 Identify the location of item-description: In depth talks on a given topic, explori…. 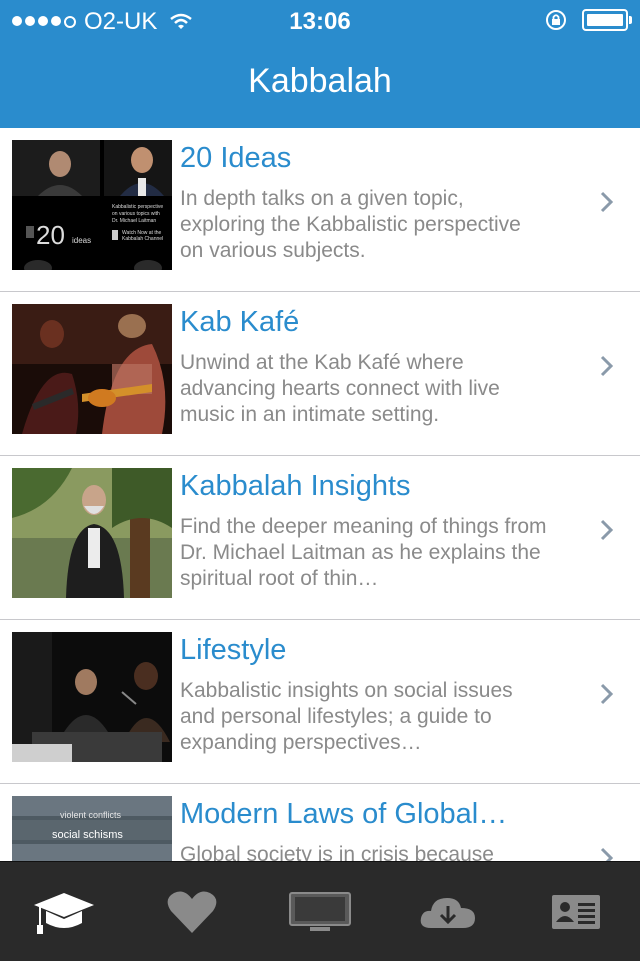
(350, 224).